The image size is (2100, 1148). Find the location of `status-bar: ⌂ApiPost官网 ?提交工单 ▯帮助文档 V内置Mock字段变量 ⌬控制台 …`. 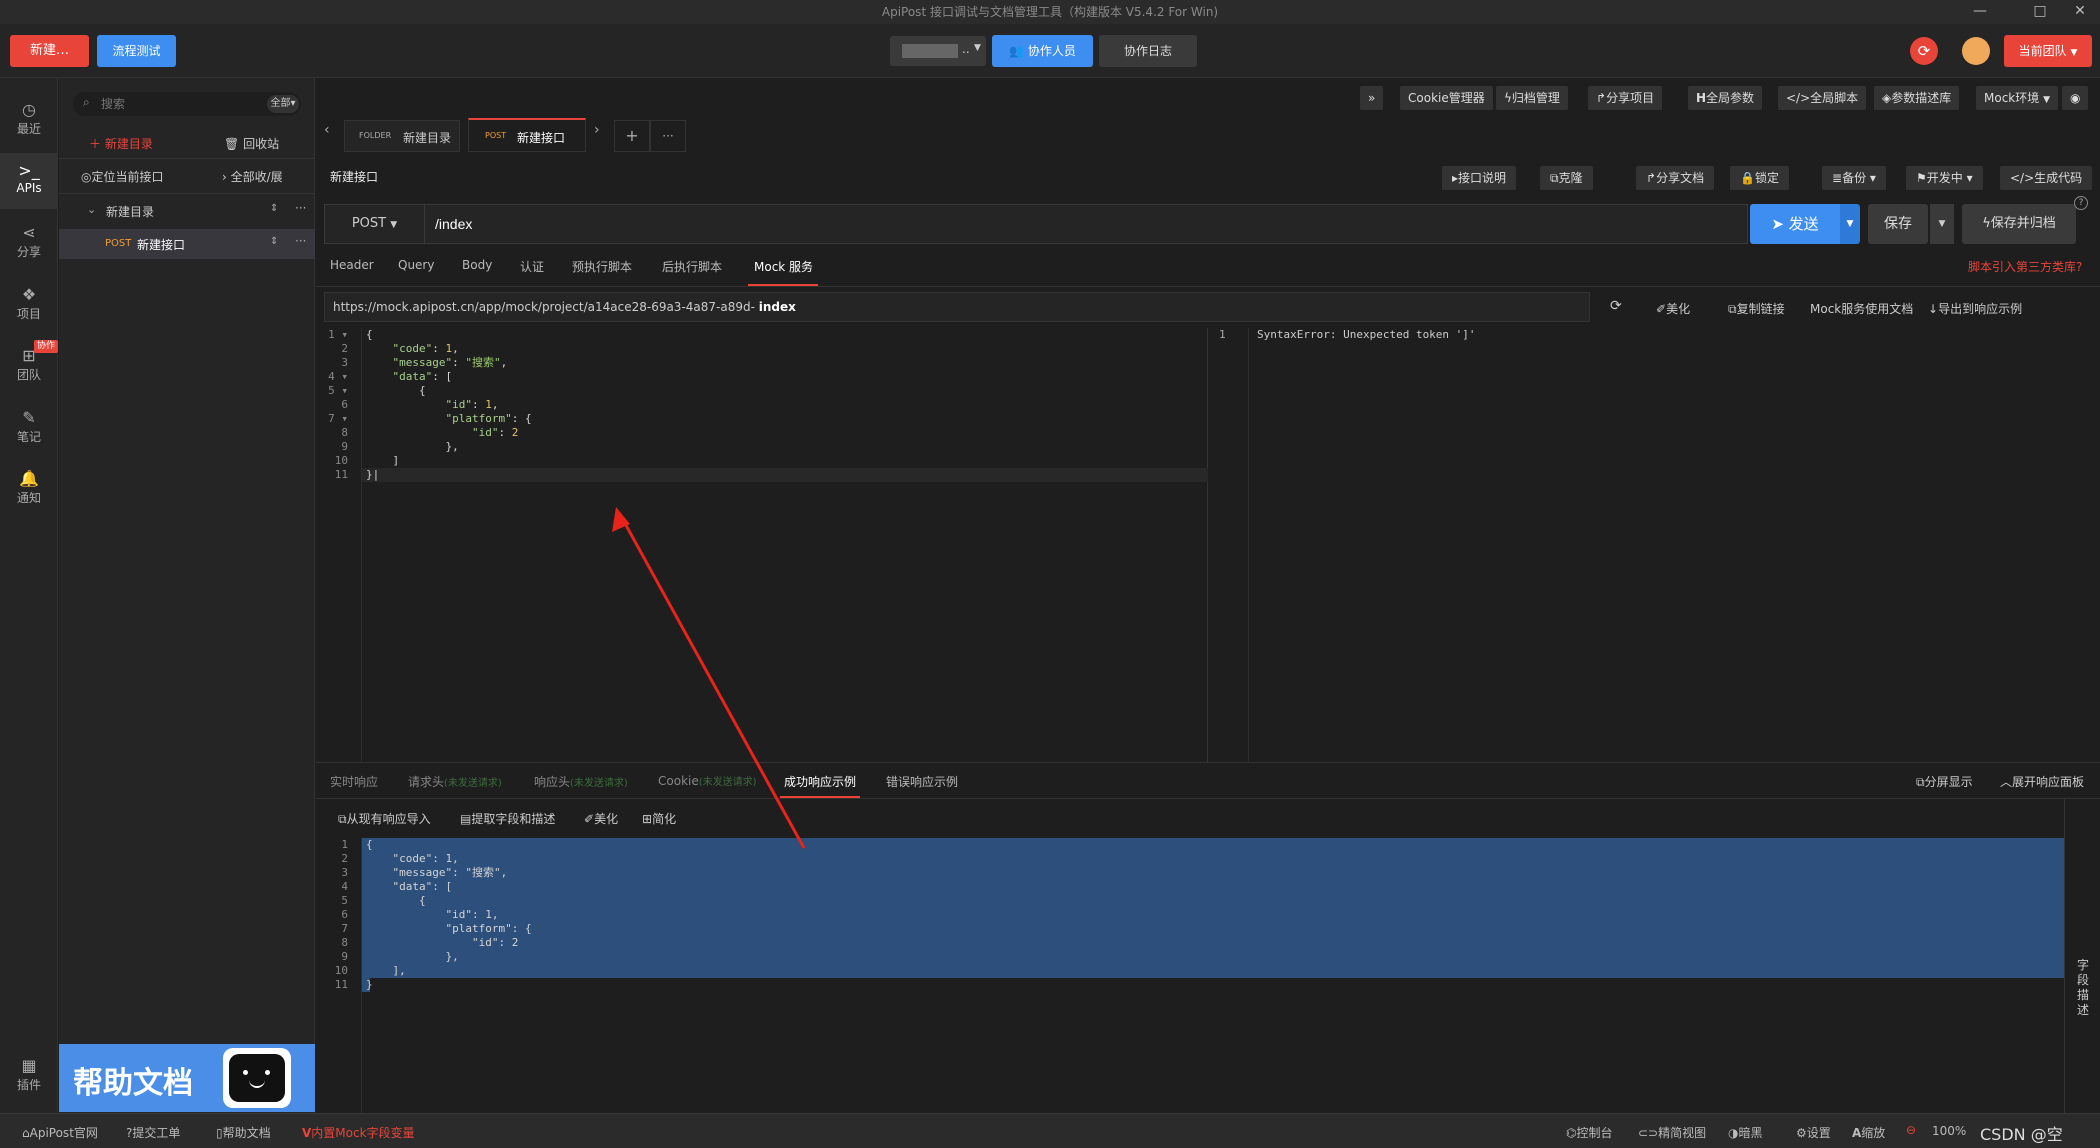

status-bar: ⌂ApiPost官网 ?提交工单 ▯帮助文档 V内置Mock字段变量 ⌬控制台 … is located at coordinates (1050, 1130).